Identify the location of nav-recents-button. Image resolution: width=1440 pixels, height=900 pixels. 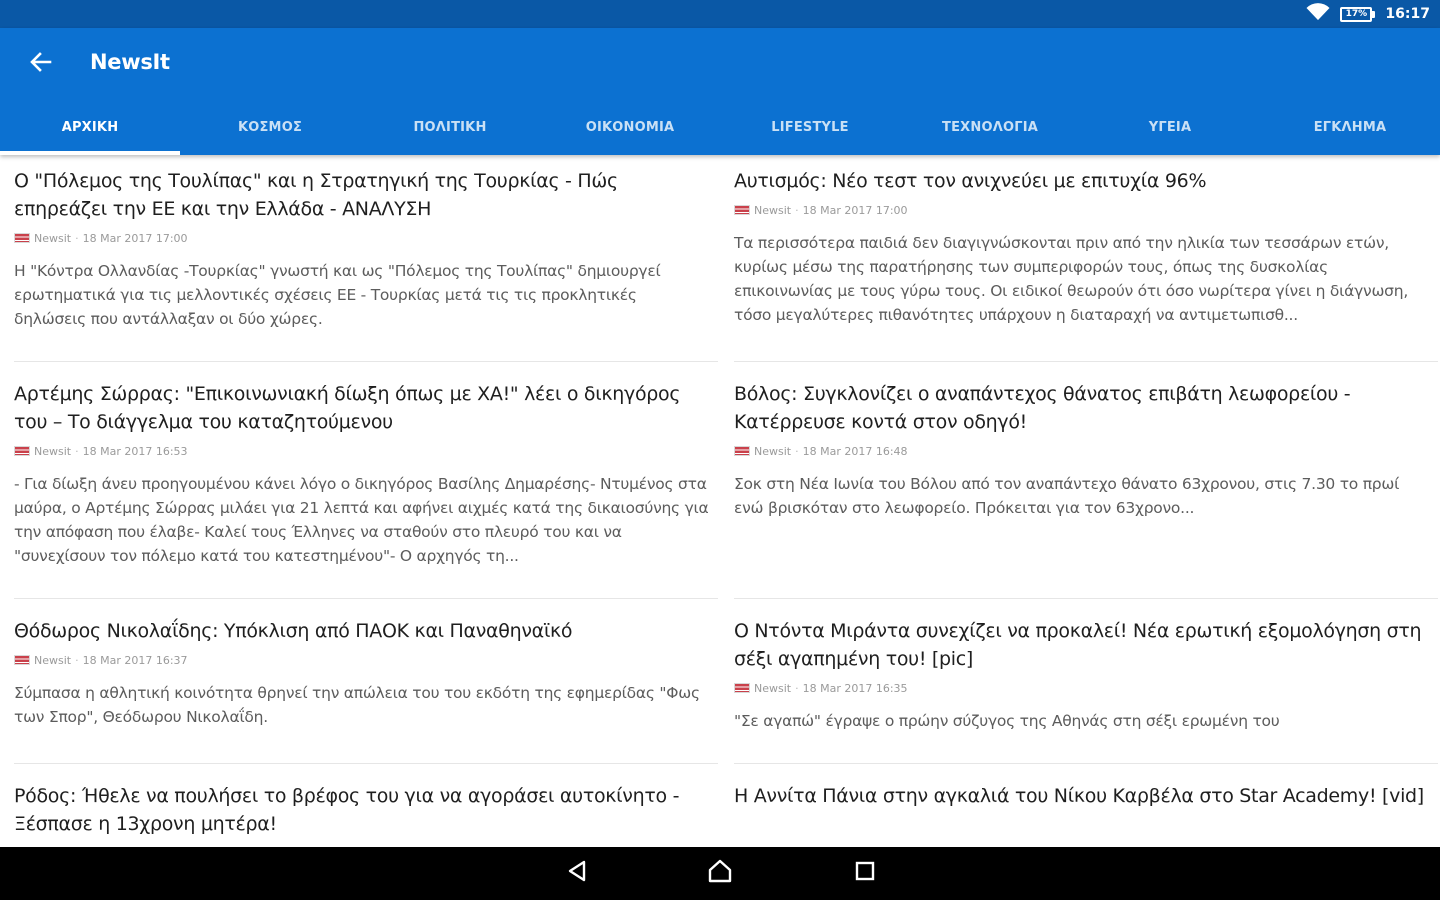
(865, 873).